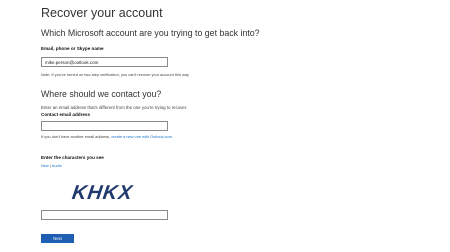  I want to click on next-button: Next, so click(57, 238).